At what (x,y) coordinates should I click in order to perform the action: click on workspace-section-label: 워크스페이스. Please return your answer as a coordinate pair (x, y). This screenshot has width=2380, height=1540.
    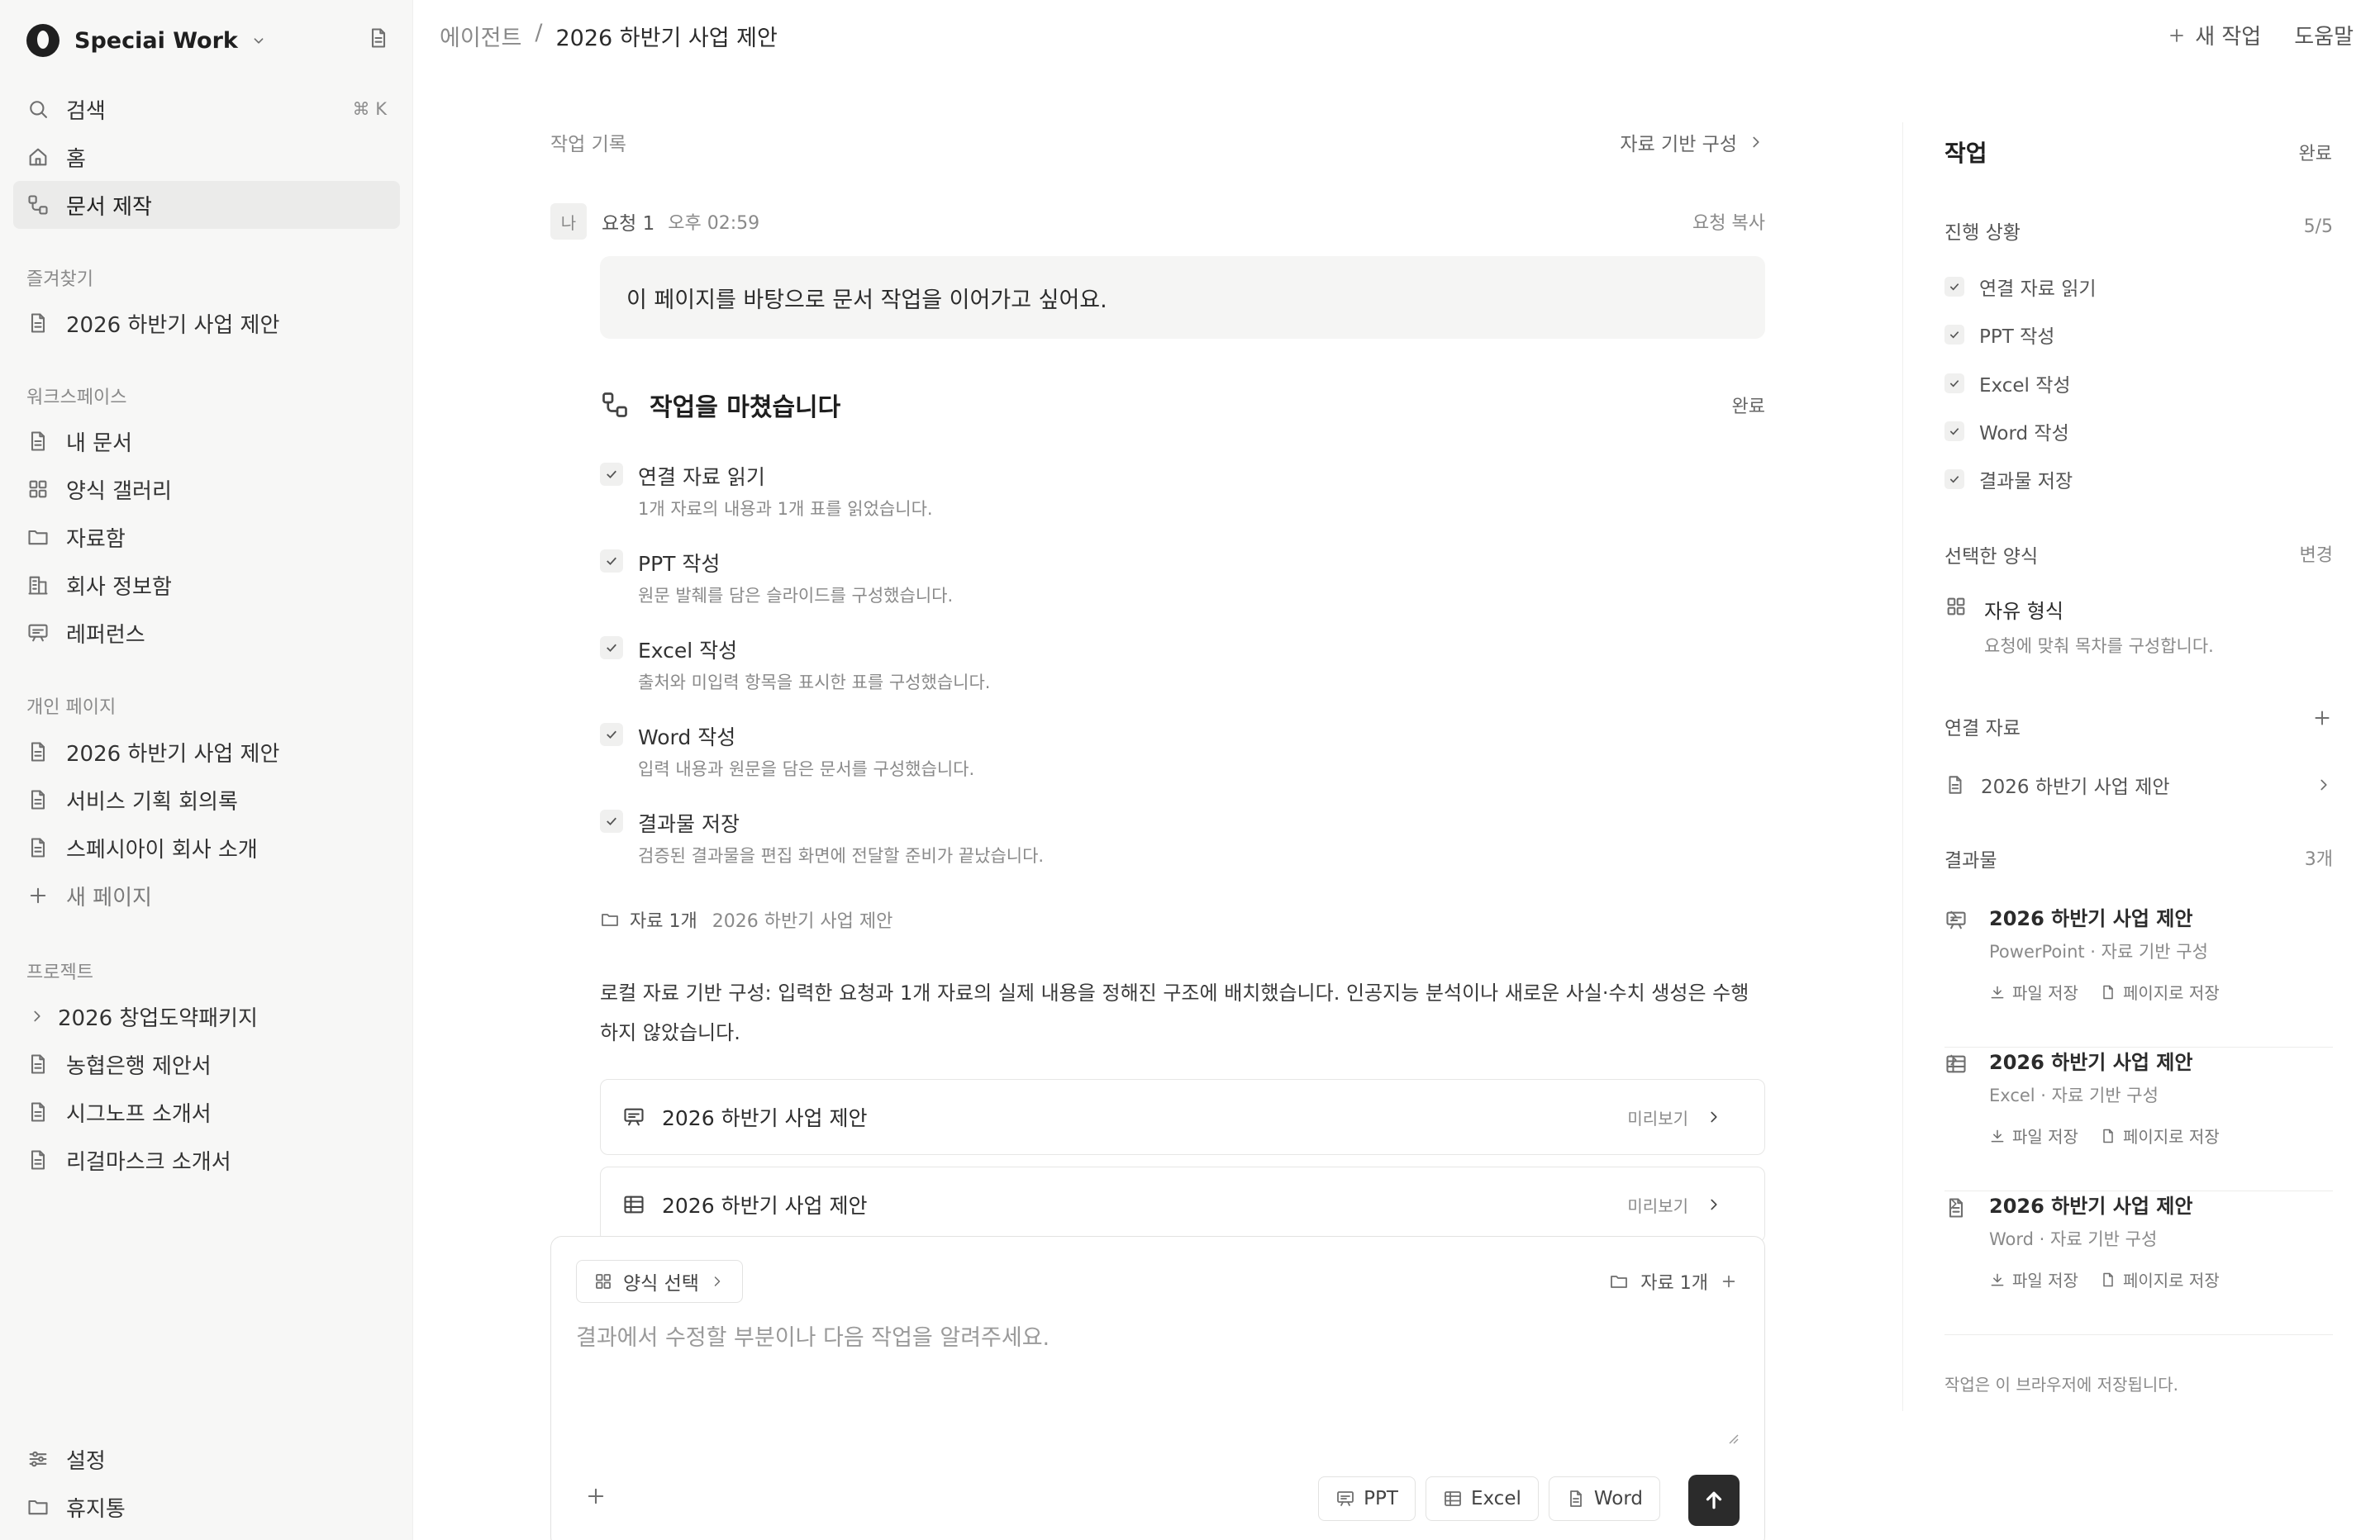
    Looking at the image, I should click on (76, 398).